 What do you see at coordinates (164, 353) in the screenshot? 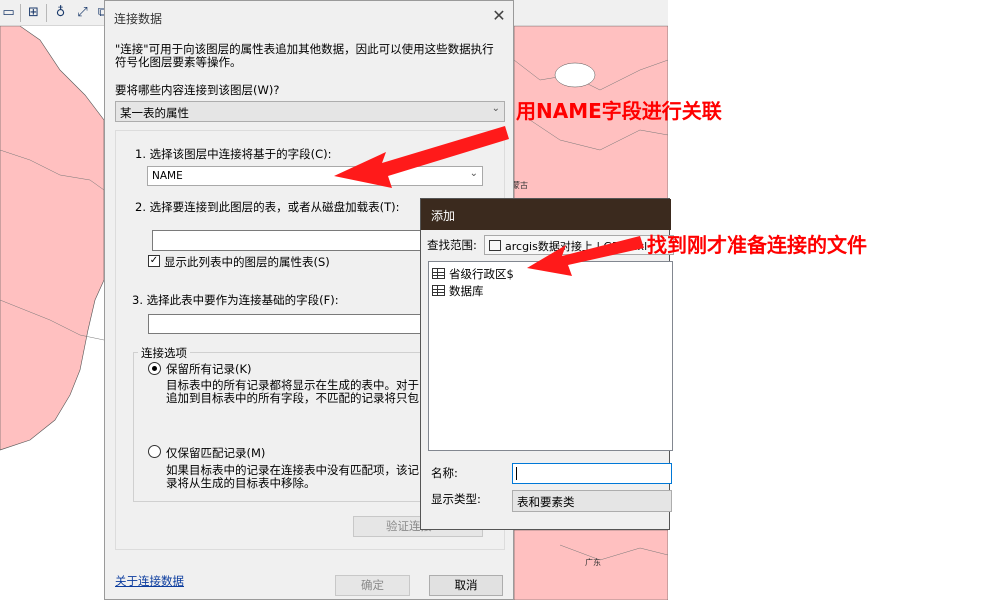
I see `join-options-title: 连接选项` at bounding box center [164, 353].